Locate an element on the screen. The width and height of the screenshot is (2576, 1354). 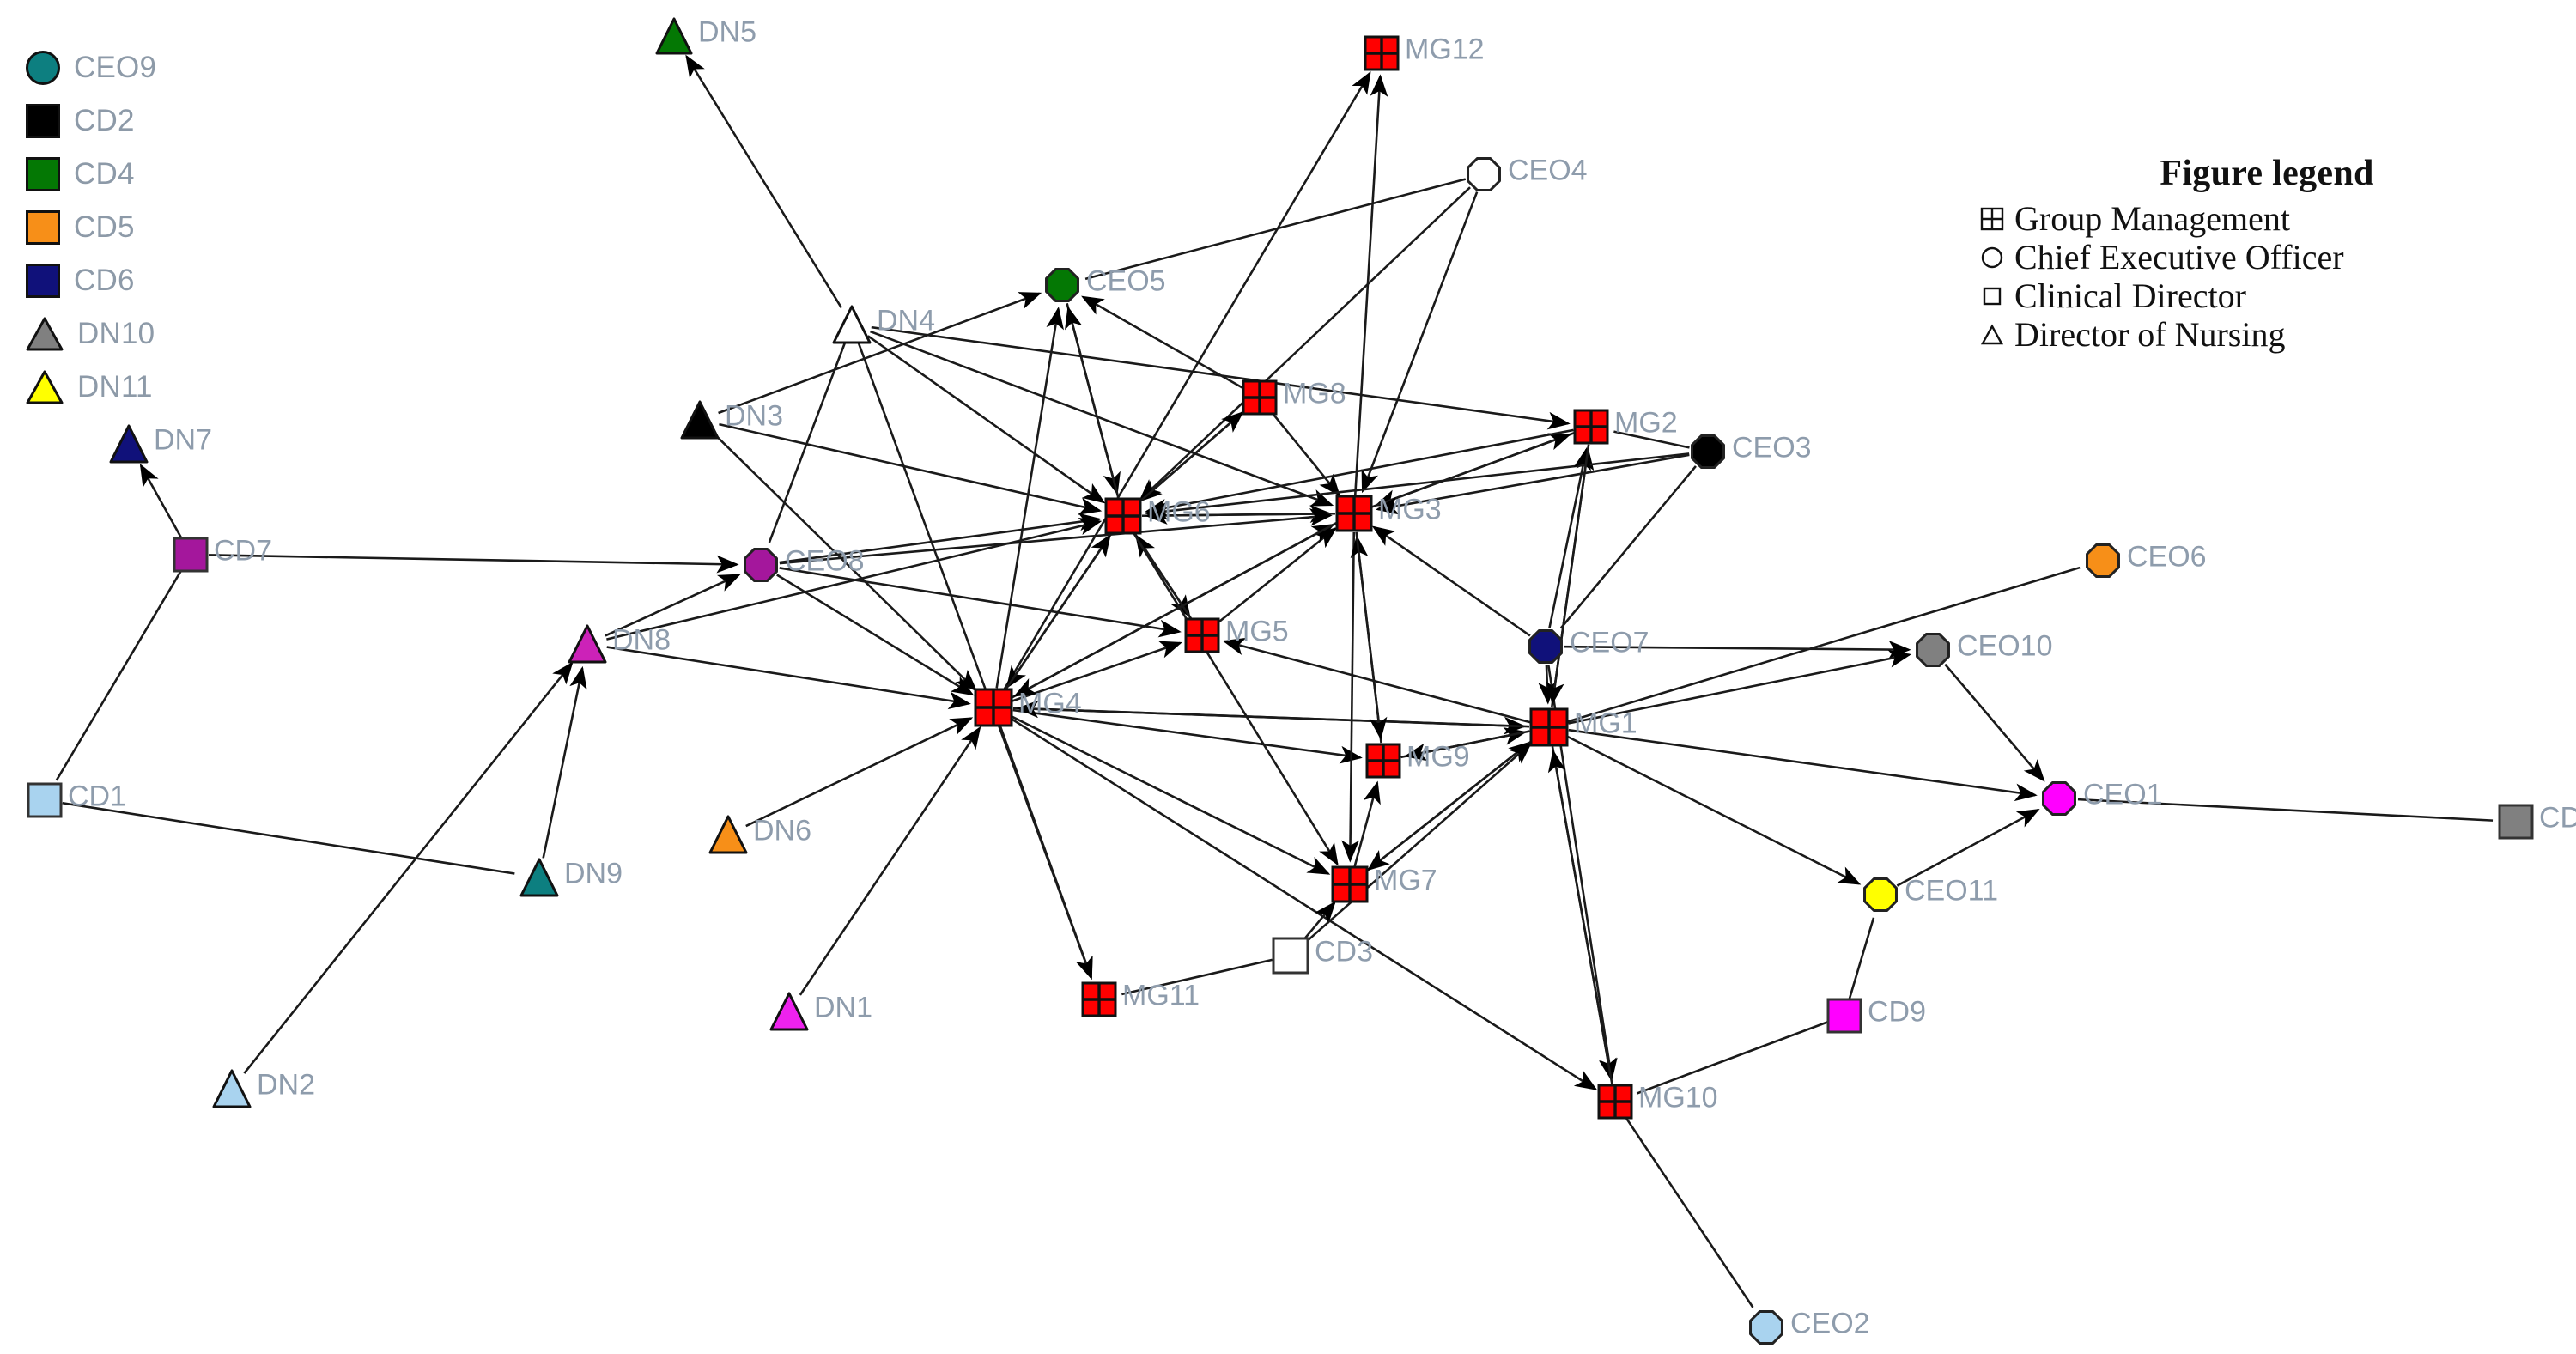
graph-node-cd9 is located at coordinates (1844, 1016).